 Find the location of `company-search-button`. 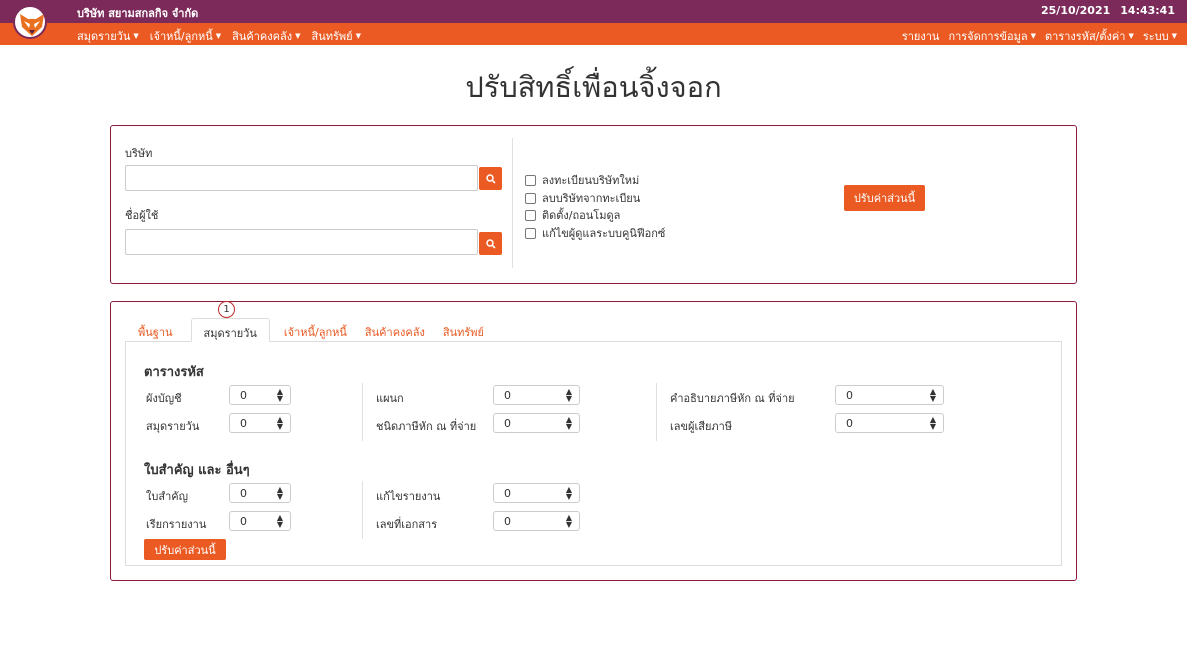

company-search-button is located at coordinates (490, 178).